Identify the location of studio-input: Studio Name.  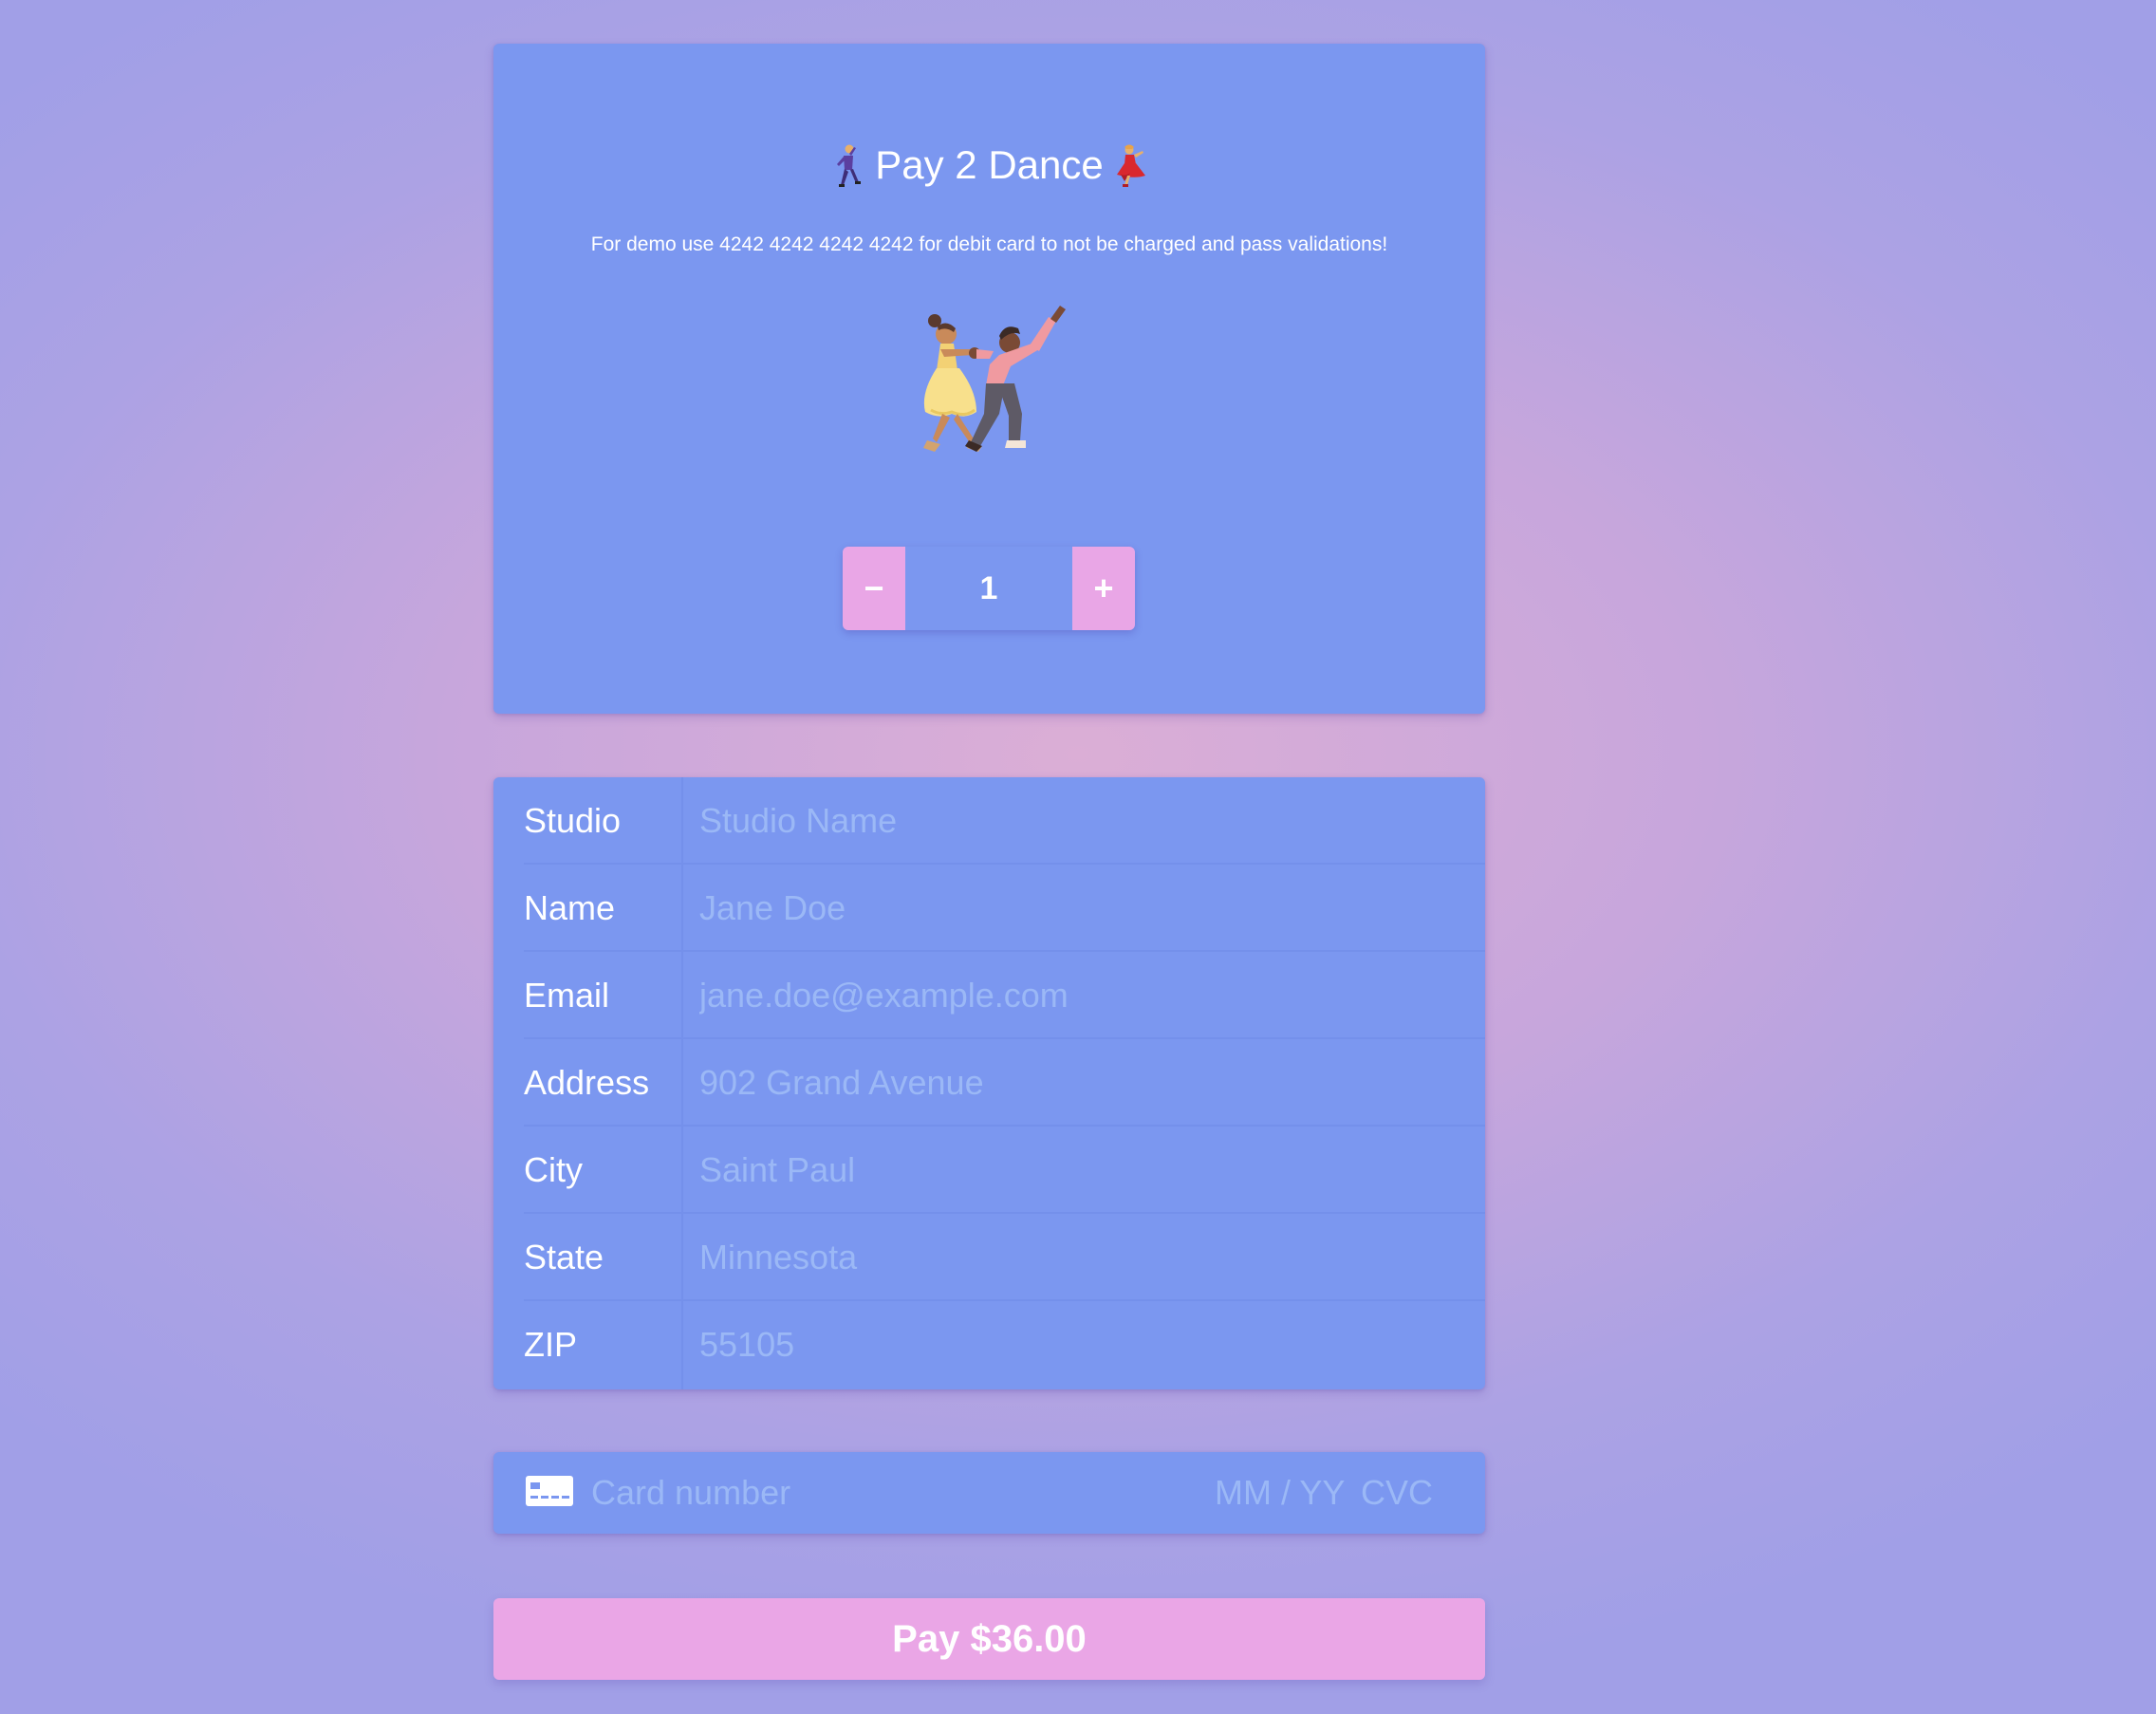
(1082, 821).